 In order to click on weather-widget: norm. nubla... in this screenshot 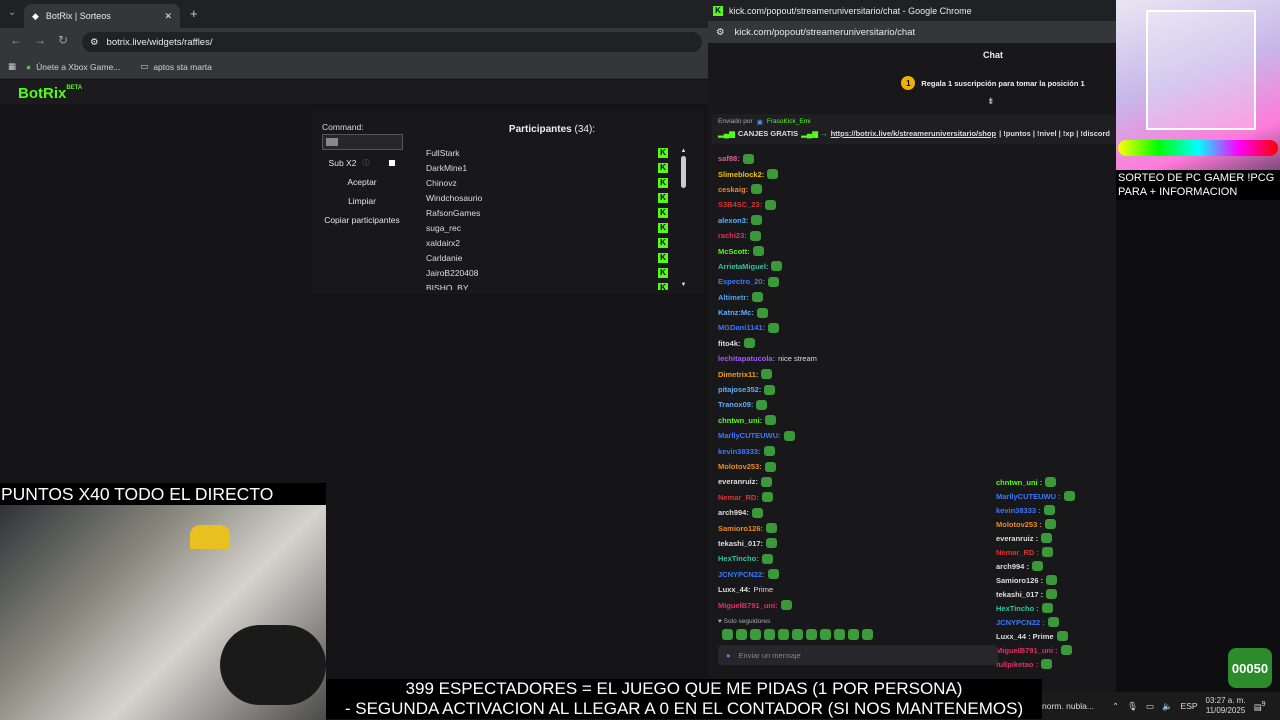, I will do `click(1068, 706)`.